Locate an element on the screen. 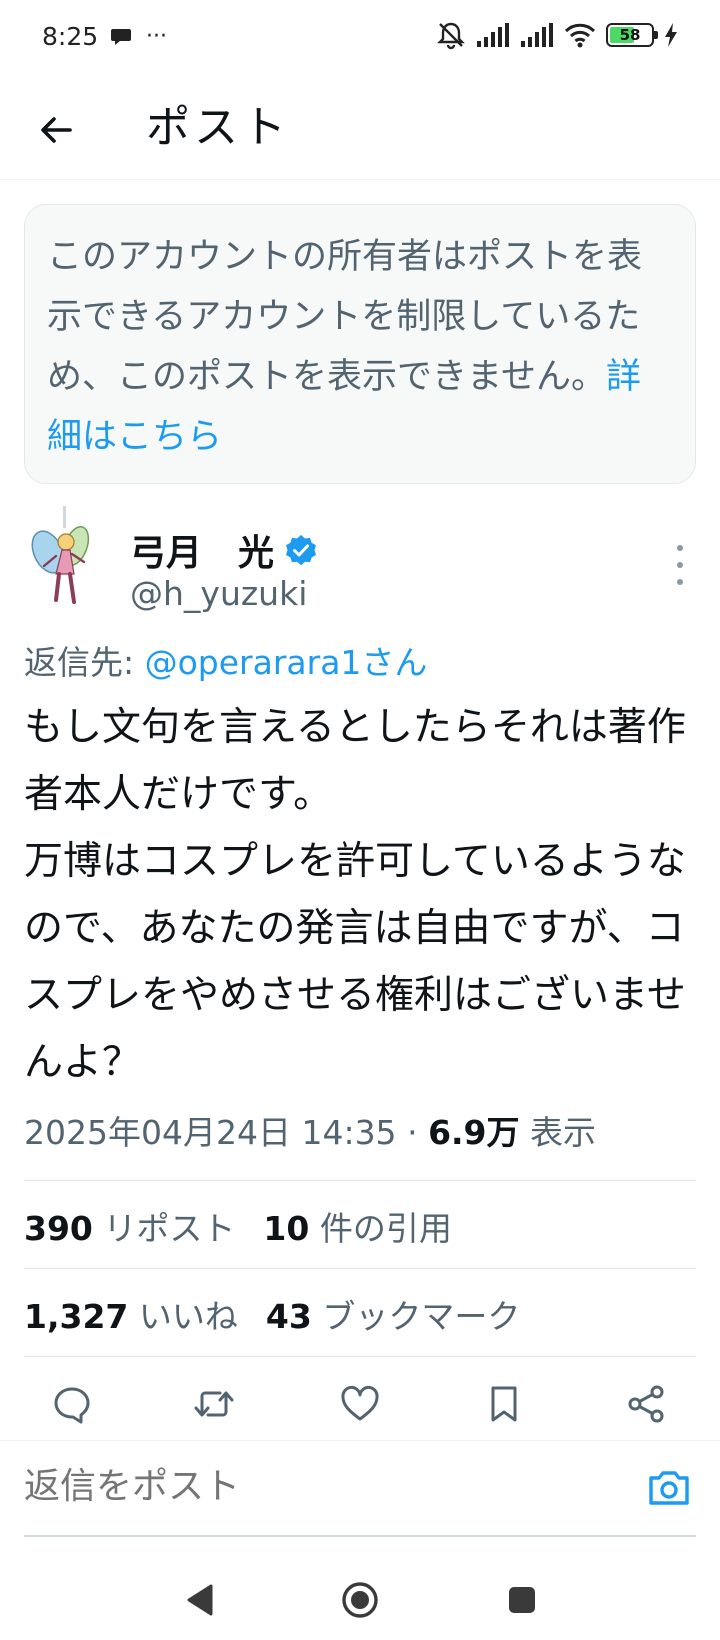 Image resolution: width=720 pixels, height=1640 pixels. signal-icon is located at coordinates (493, 35).